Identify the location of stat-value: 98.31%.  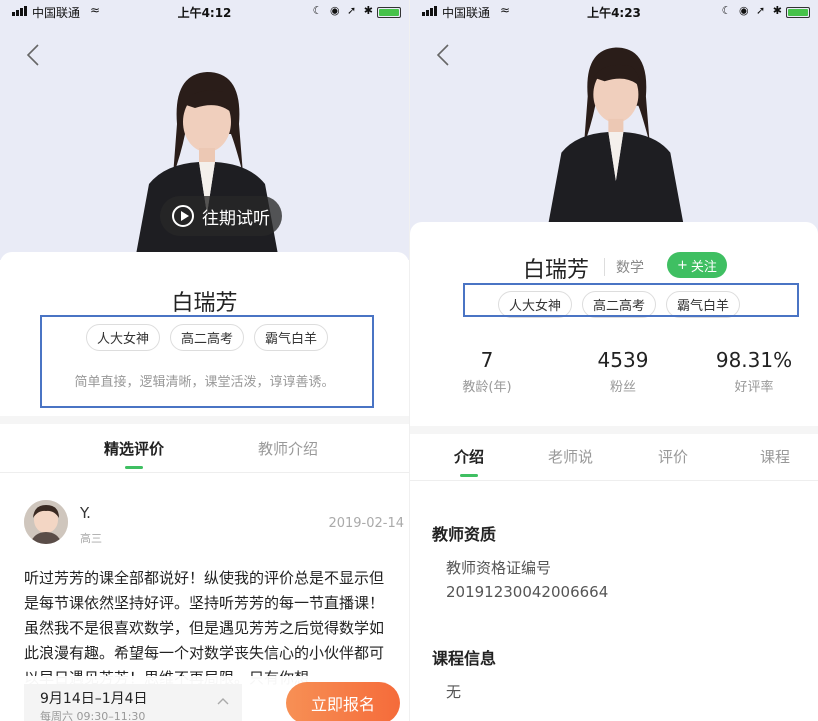
(754, 360).